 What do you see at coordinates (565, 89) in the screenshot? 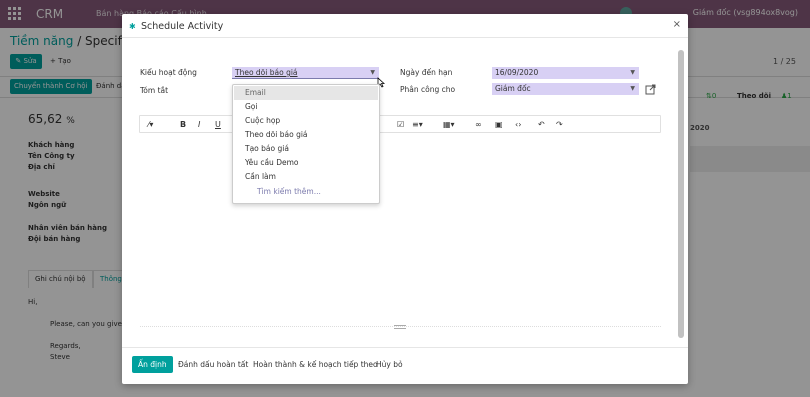
I see `assigned-to-select: Giám đốc ▼` at bounding box center [565, 89].